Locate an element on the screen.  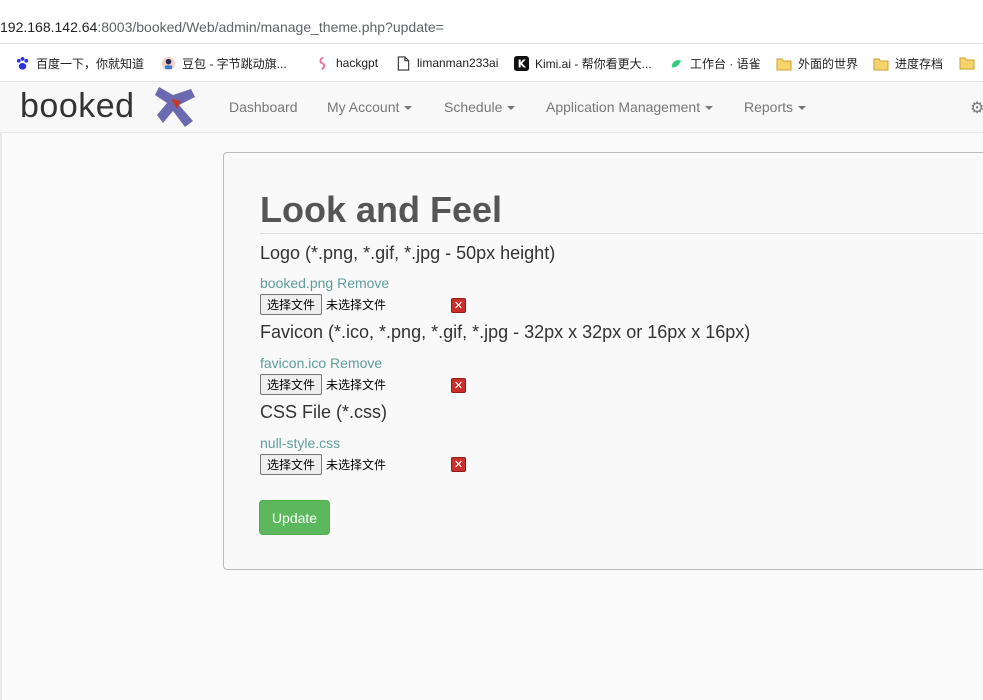
logo-choose-file-button: 选择文件 is located at coordinates (291, 304).